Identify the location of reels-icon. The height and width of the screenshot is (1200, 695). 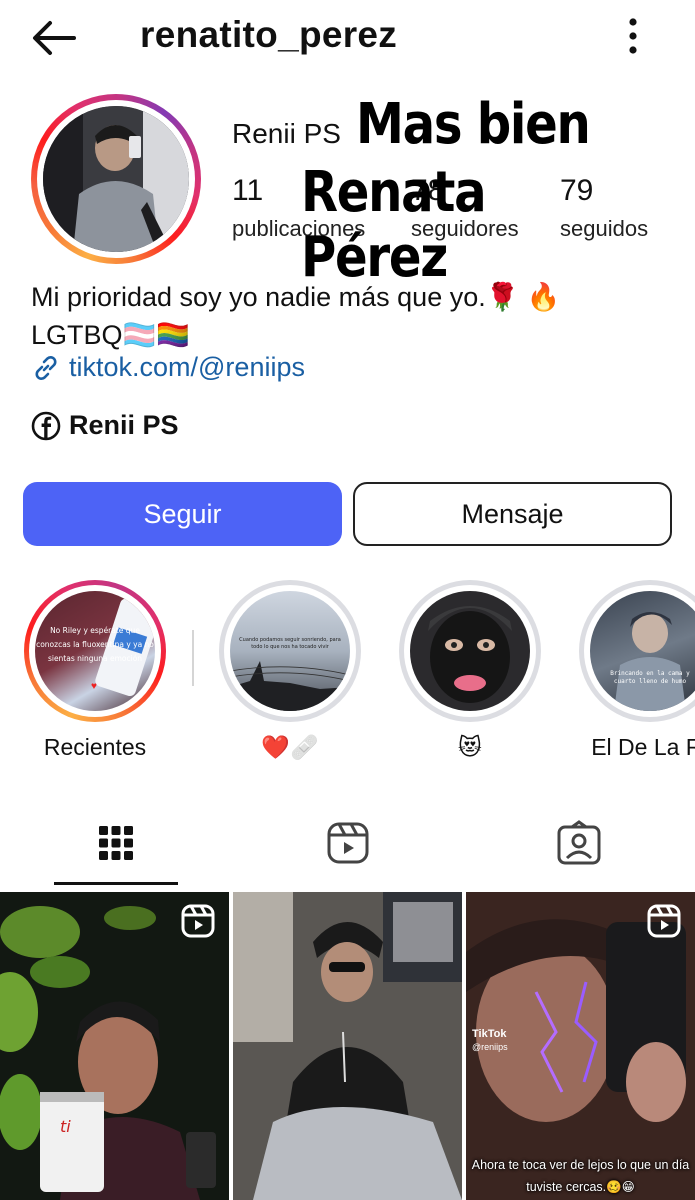
(348, 843).